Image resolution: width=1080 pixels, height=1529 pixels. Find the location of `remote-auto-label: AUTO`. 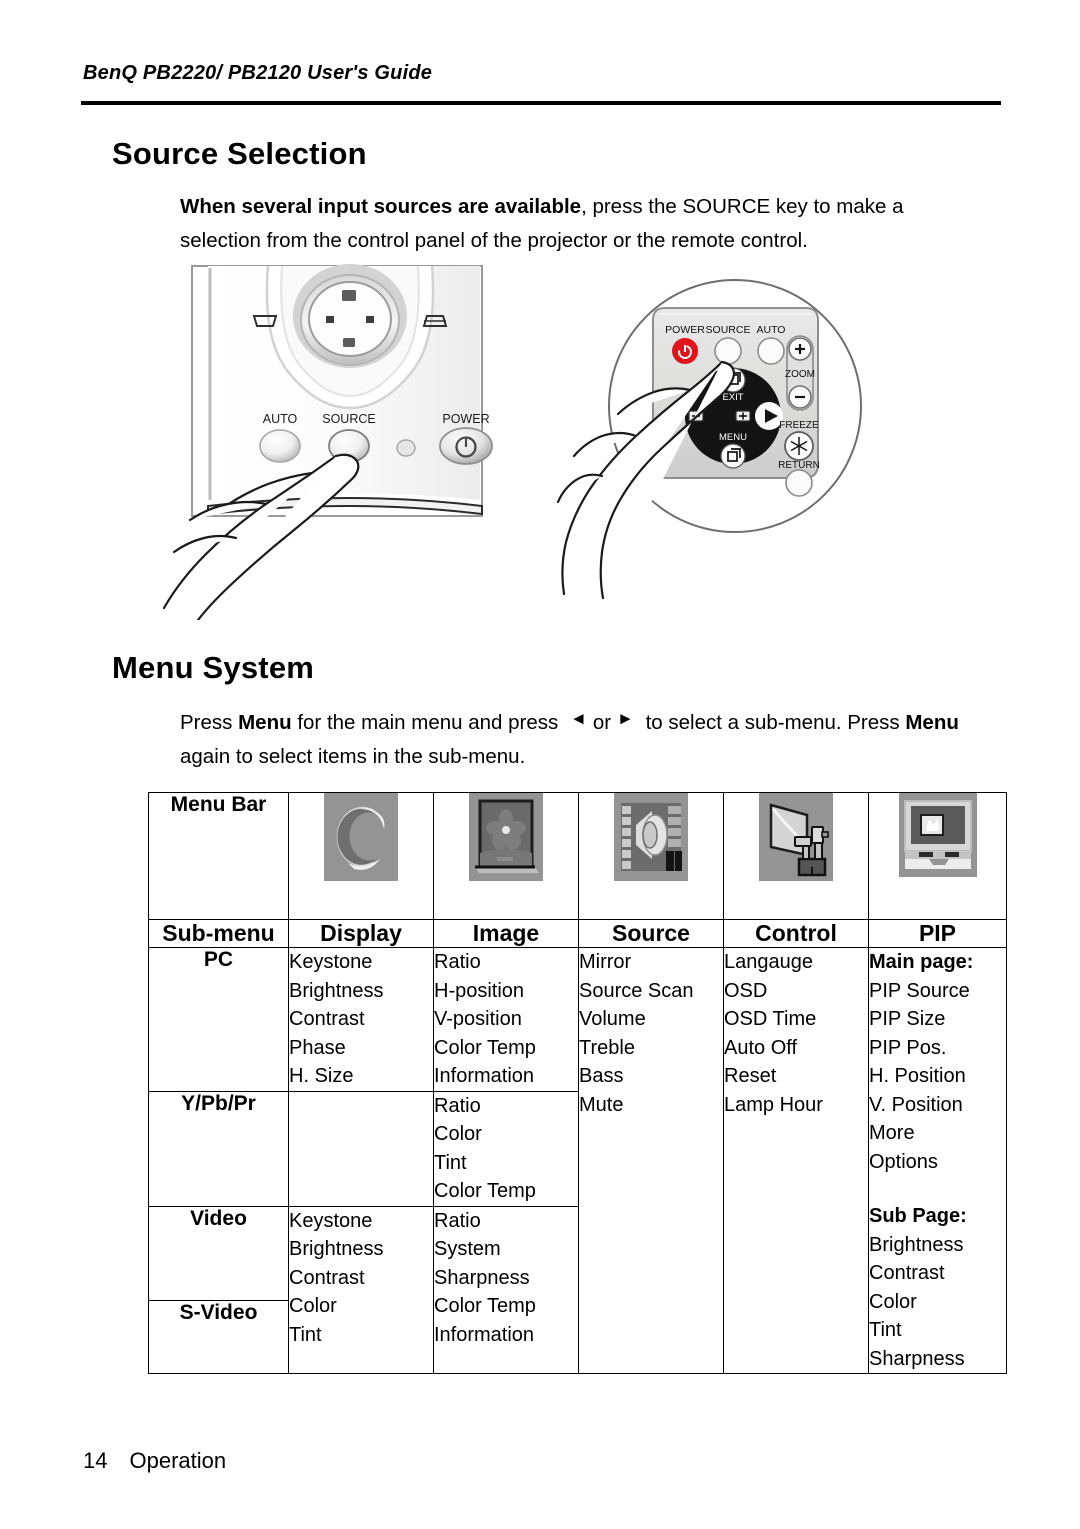

remote-auto-label: AUTO is located at coordinates (771, 330).